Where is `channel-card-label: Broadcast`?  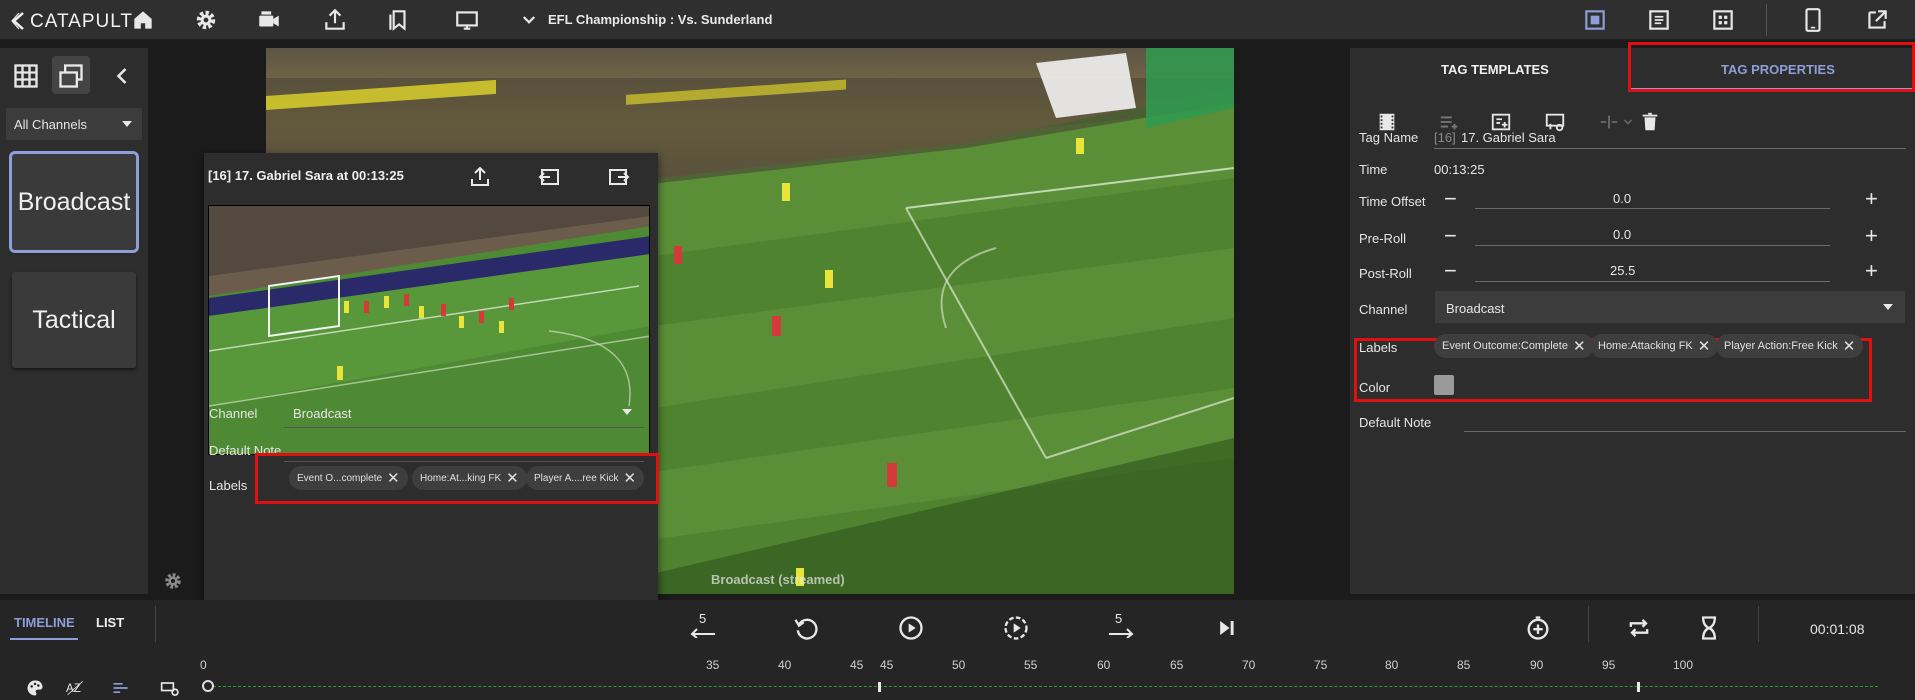 channel-card-label: Broadcast is located at coordinates (74, 201).